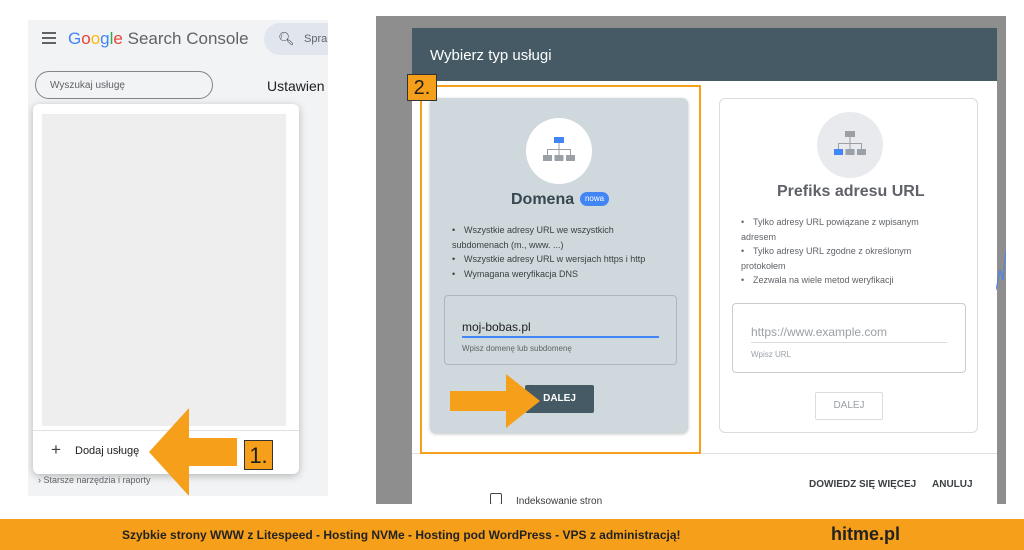 This screenshot has height=550, width=1024. What do you see at coordinates (188, 38) in the screenshot?
I see `app-name: Search Console` at bounding box center [188, 38].